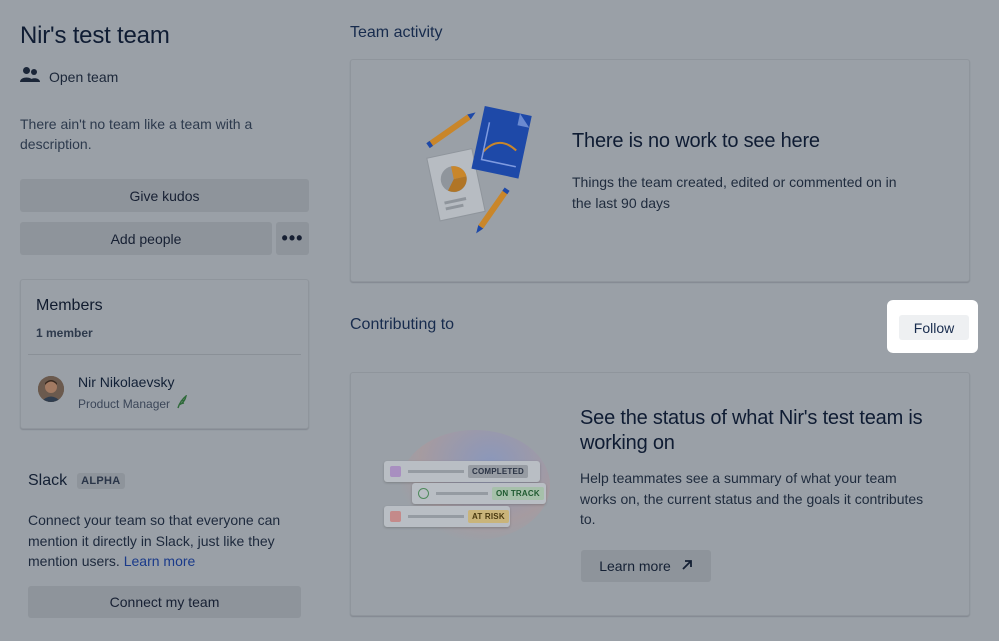 This screenshot has height=641, width=999. Describe the element at coordinates (51, 389) in the screenshot. I see `avatar` at that location.